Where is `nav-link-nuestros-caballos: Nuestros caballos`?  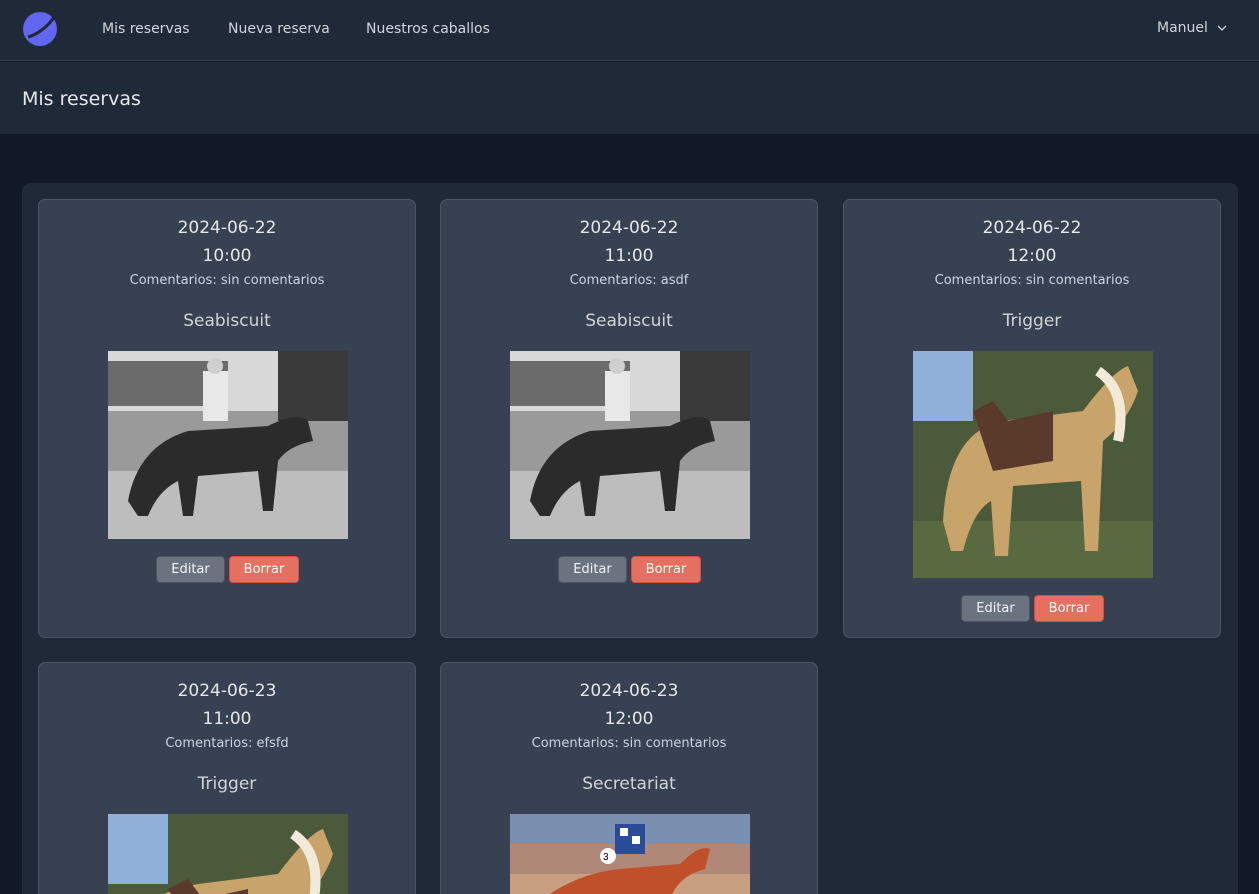 nav-link-nuestros-caballos: Nuestros caballos is located at coordinates (428, 29).